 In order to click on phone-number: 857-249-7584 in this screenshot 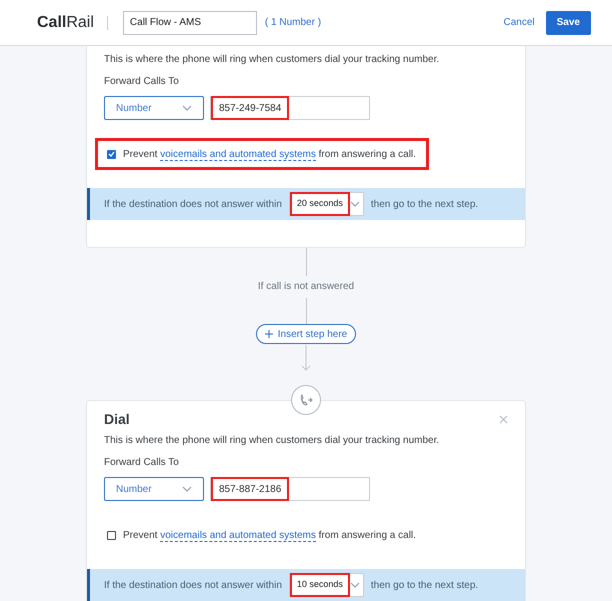, I will do `click(250, 108)`.